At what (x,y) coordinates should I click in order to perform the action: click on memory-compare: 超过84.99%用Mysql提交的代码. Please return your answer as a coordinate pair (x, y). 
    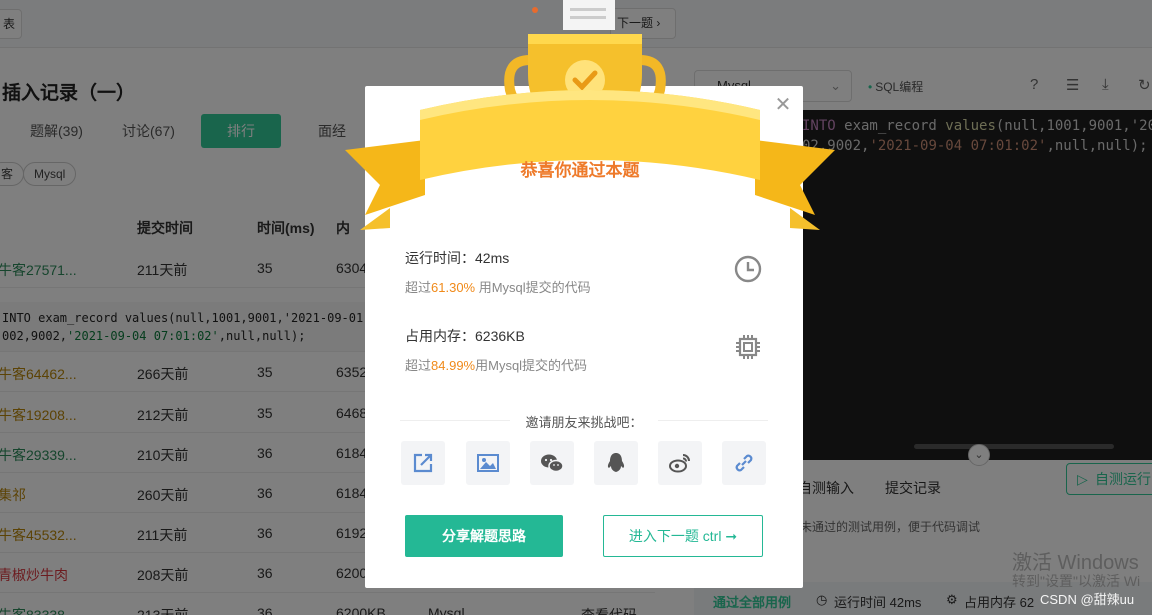
    Looking at the image, I should click on (496, 364).